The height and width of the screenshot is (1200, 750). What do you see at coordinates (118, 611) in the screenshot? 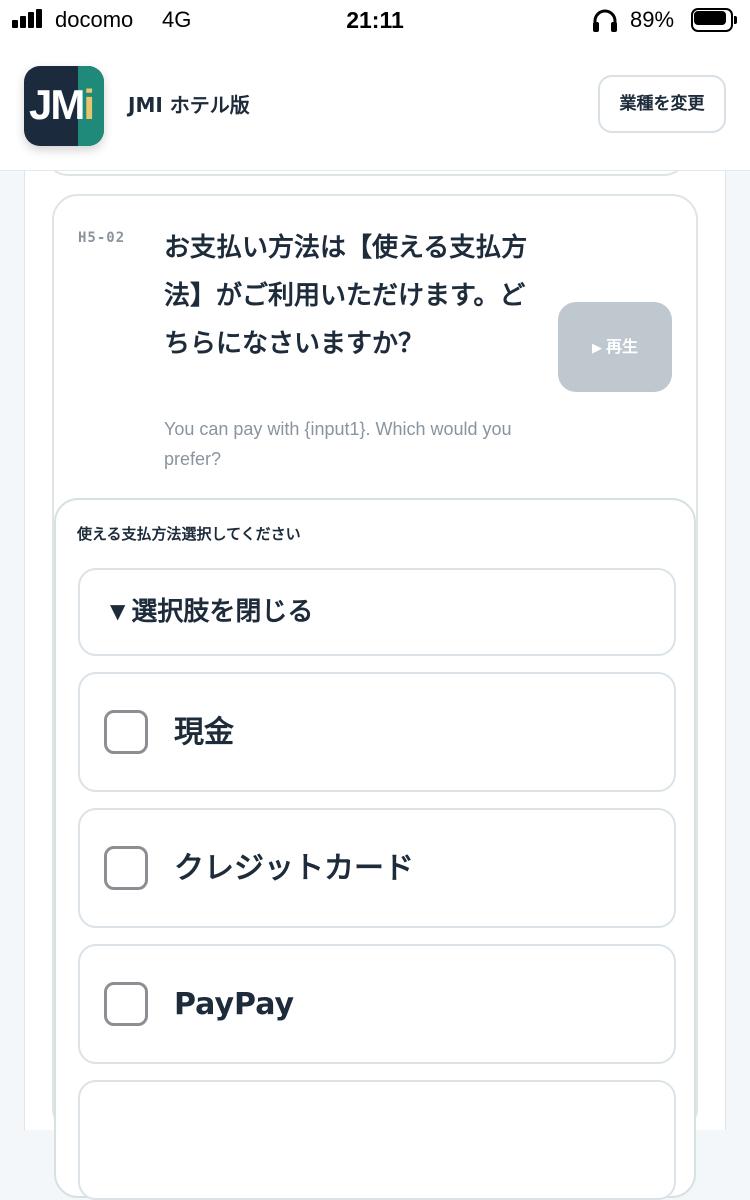
I see `triangle-down-icon: ▼` at bounding box center [118, 611].